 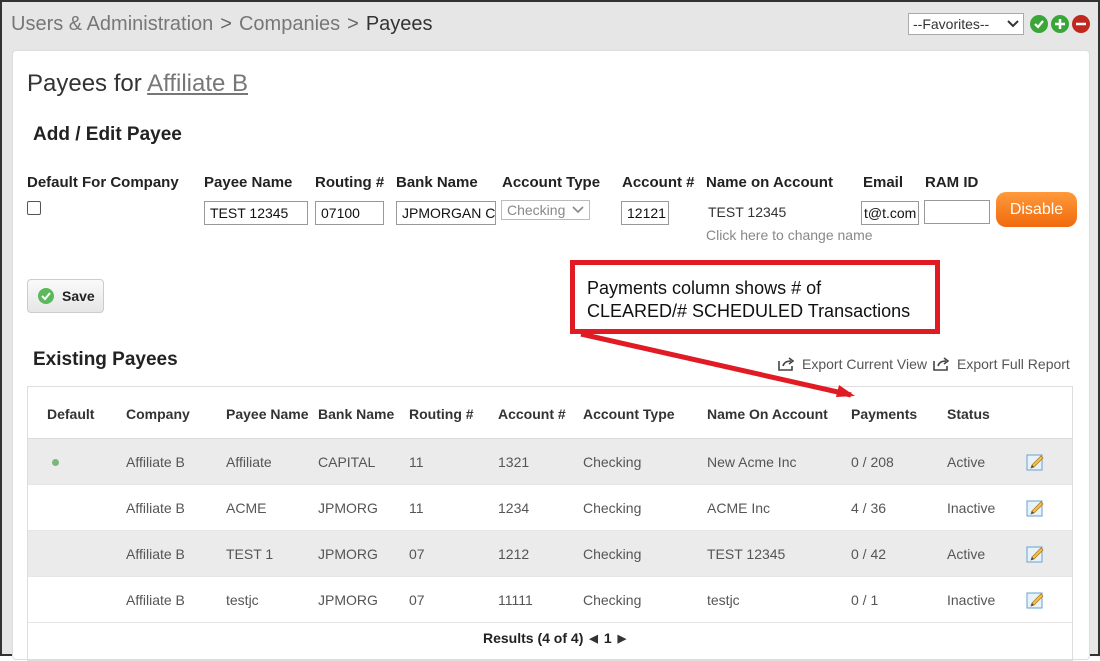 I want to click on cell-account: 1234, so click(x=514, y=508).